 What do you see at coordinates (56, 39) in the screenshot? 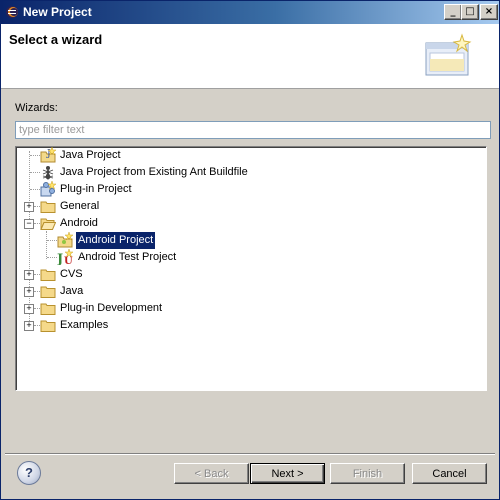
I see `page-title: Select a wizard` at bounding box center [56, 39].